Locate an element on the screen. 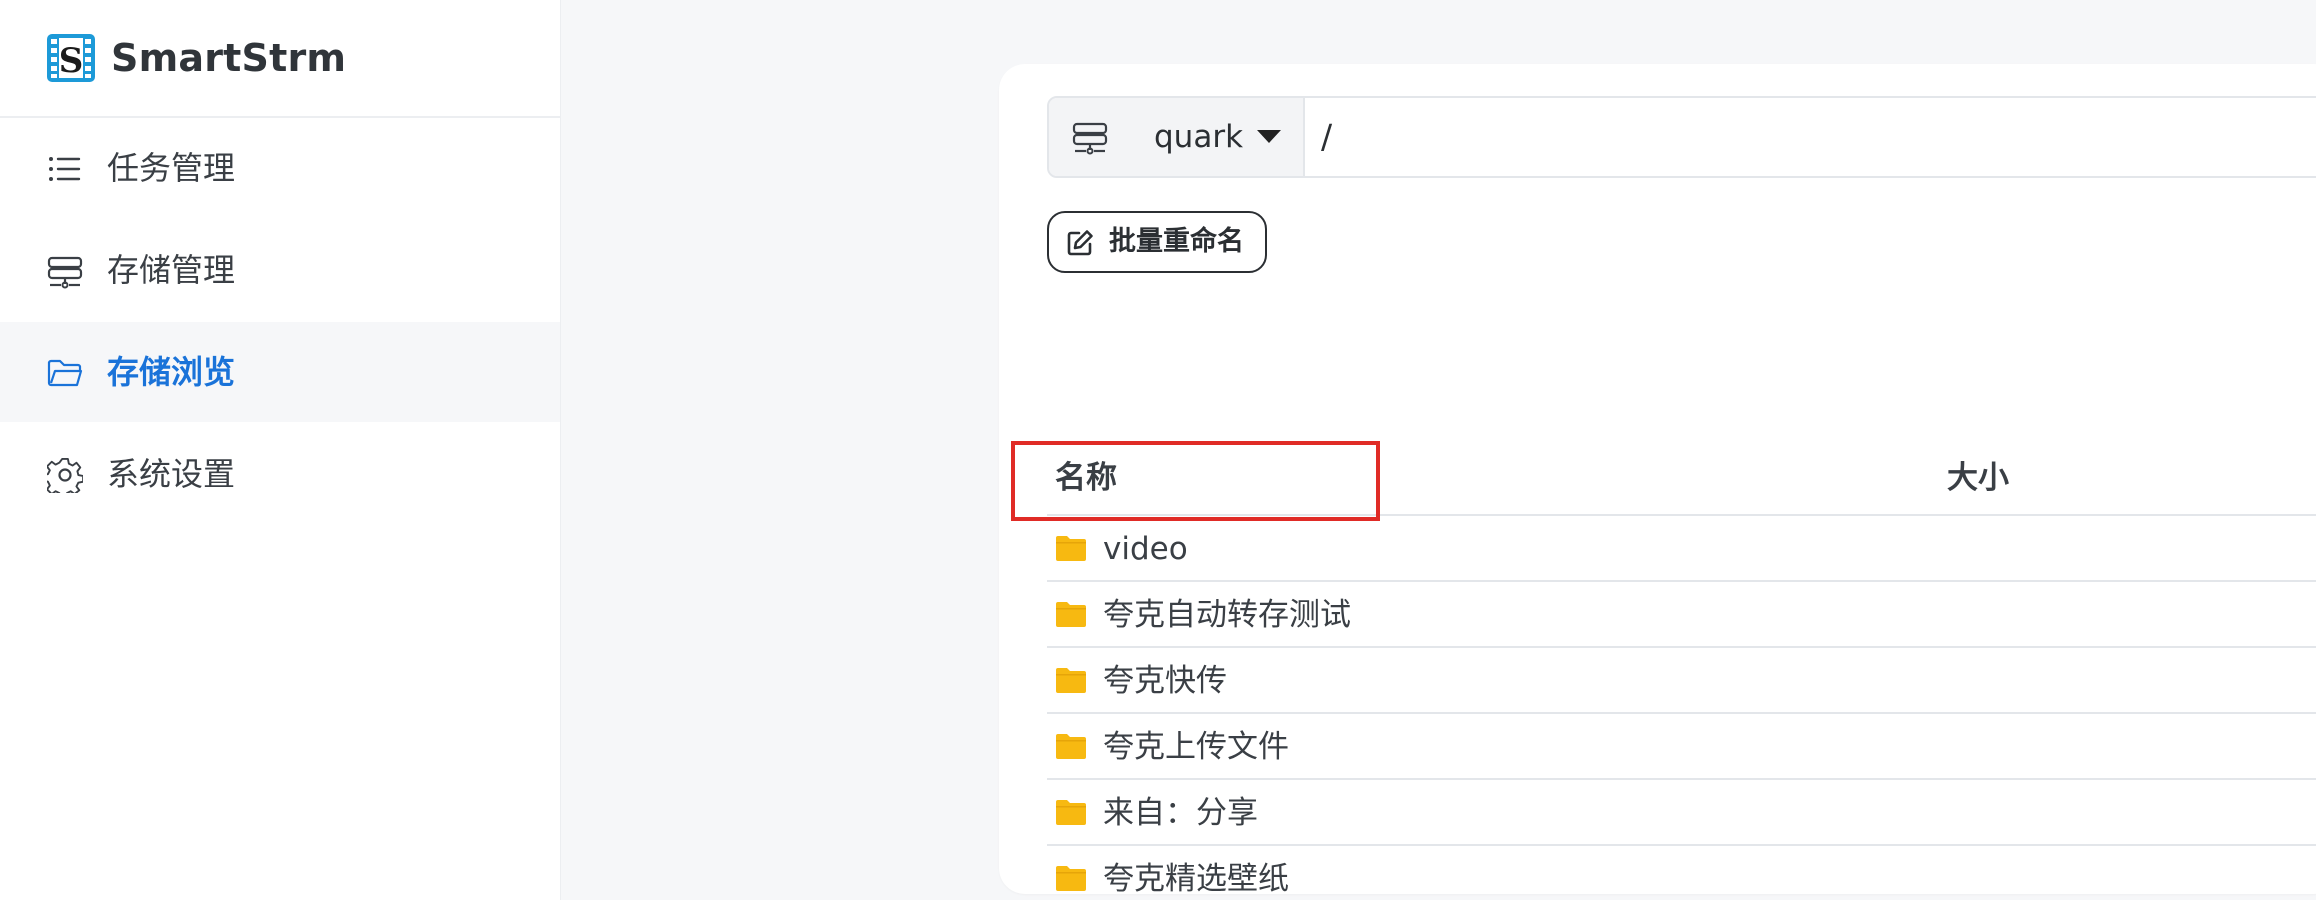 The width and height of the screenshot is (2316, 900). file-name: 夸克快传 is located at coordinates (1165, 681).